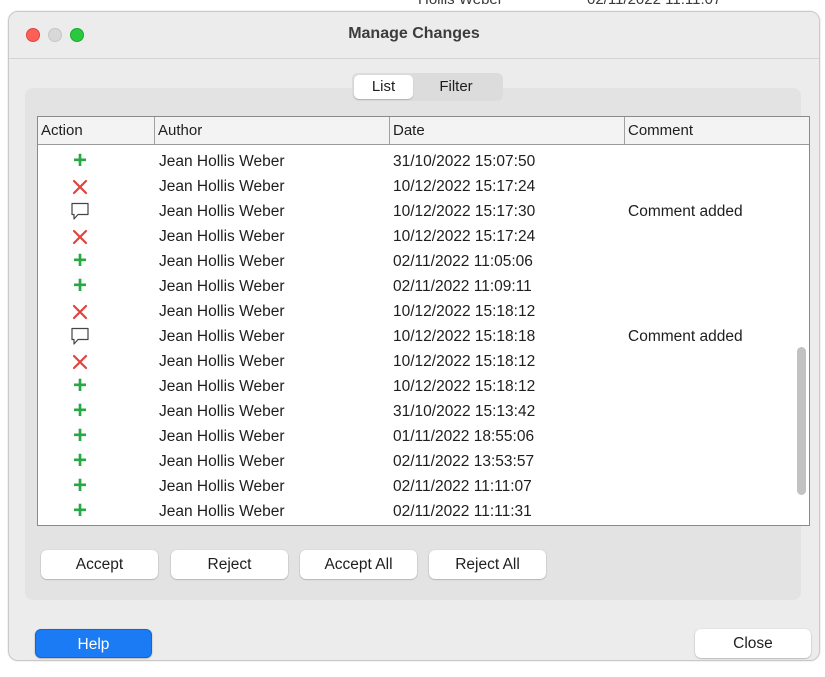 The height and width of the screenshot is (677, 825). I want to click on row-date: 02/11/2022 11:05:06, so click(463, 261).